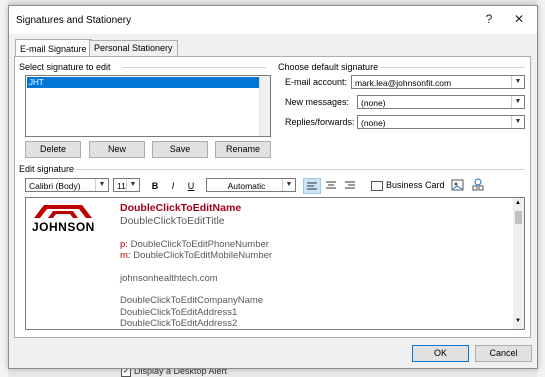 The width and height of the screenshot is (545, 377). Describe the element at coordinates (518, 217) in the screenshot. I see `scroll-thumb` at that location.